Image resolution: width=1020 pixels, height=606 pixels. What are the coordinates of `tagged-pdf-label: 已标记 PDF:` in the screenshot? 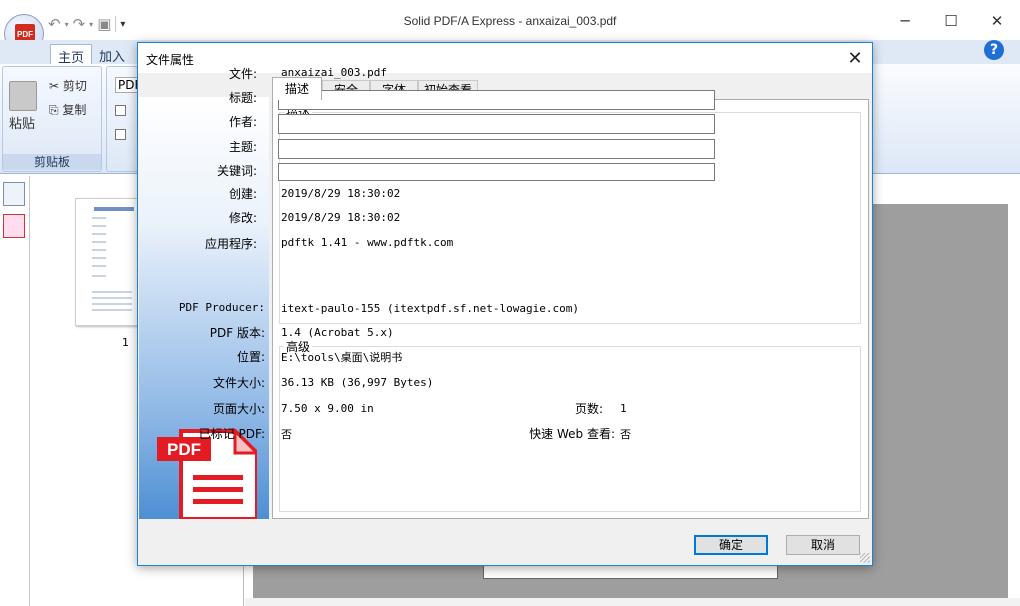 It's located at (231, 434).